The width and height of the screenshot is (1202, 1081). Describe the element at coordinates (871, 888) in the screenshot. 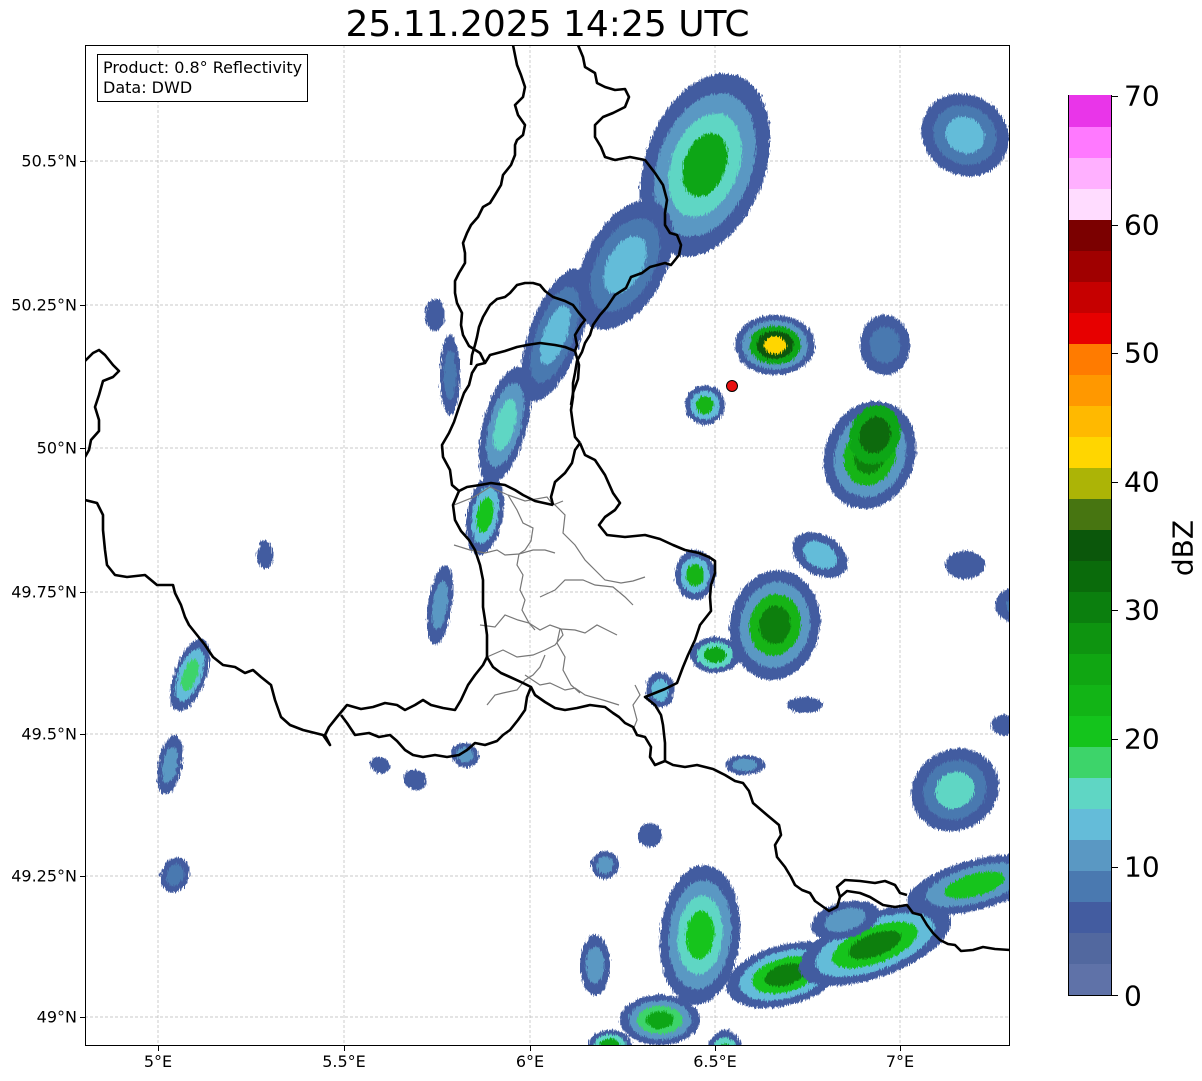

I see `border-germany-france-east` at that location.